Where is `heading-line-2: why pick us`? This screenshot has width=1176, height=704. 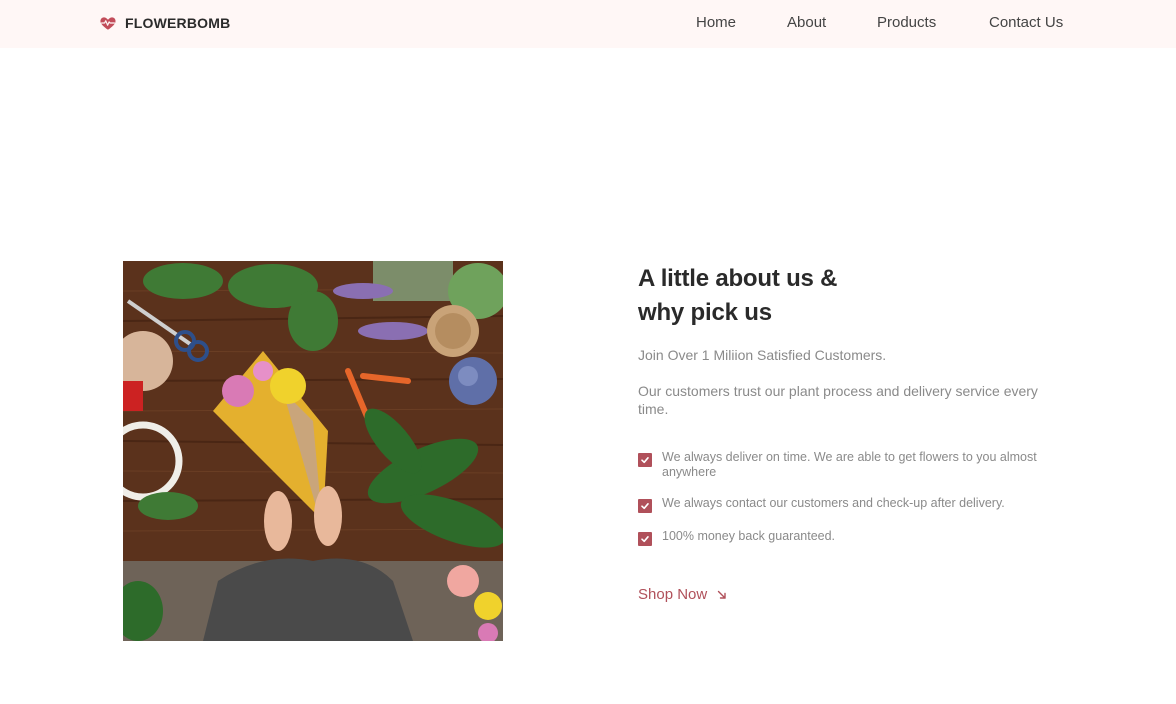
heading-line-2: why pick us is located at coordinates (705, 312).